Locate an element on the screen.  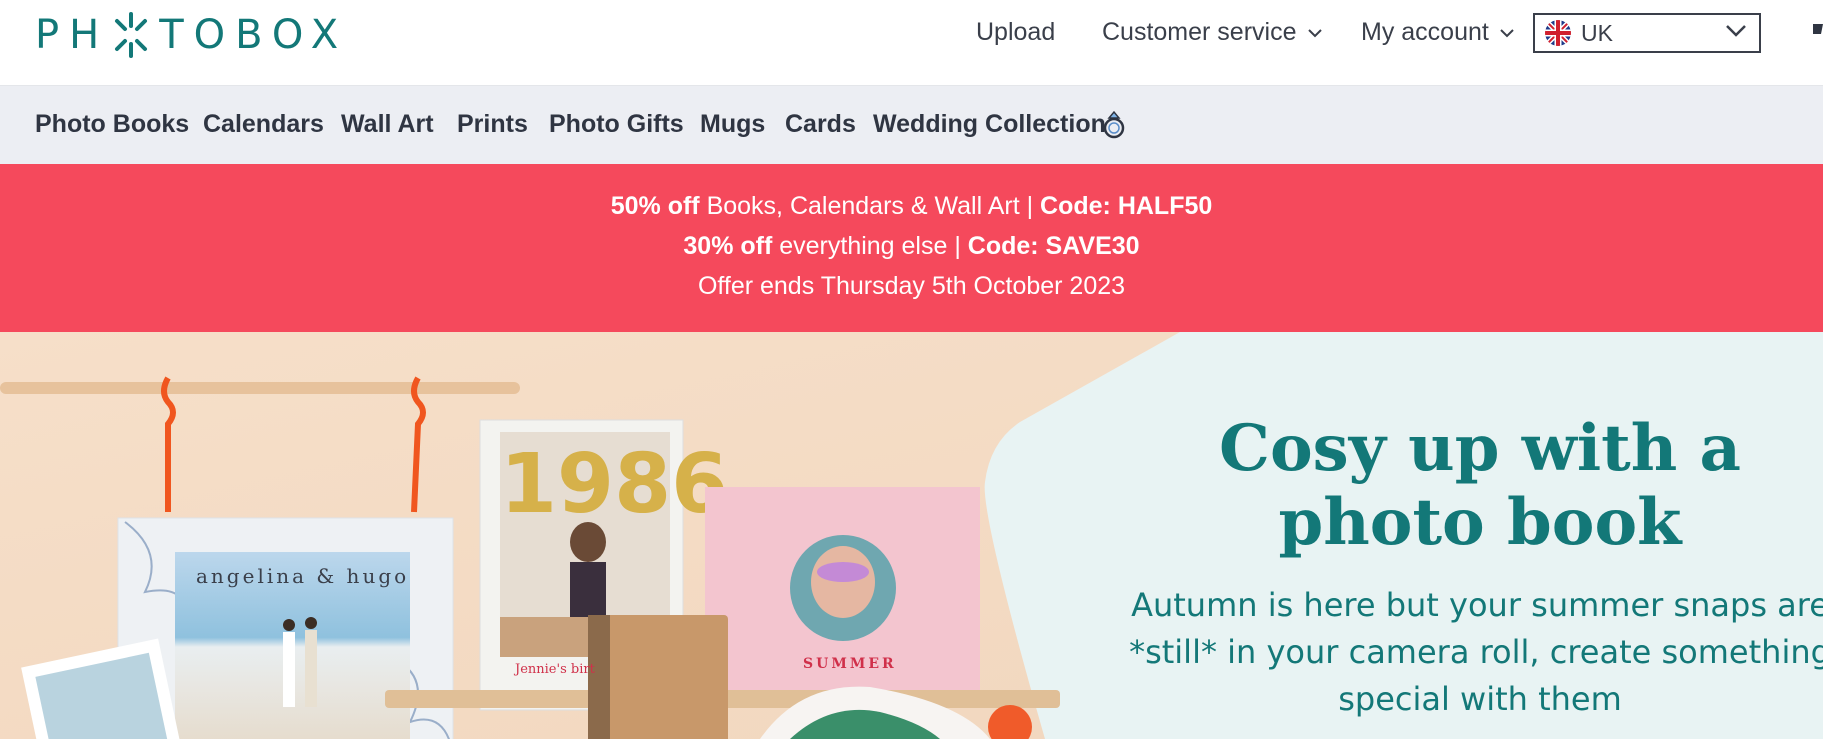
photobox-logo: PH TOBOX is located at coordinates (191, 35).